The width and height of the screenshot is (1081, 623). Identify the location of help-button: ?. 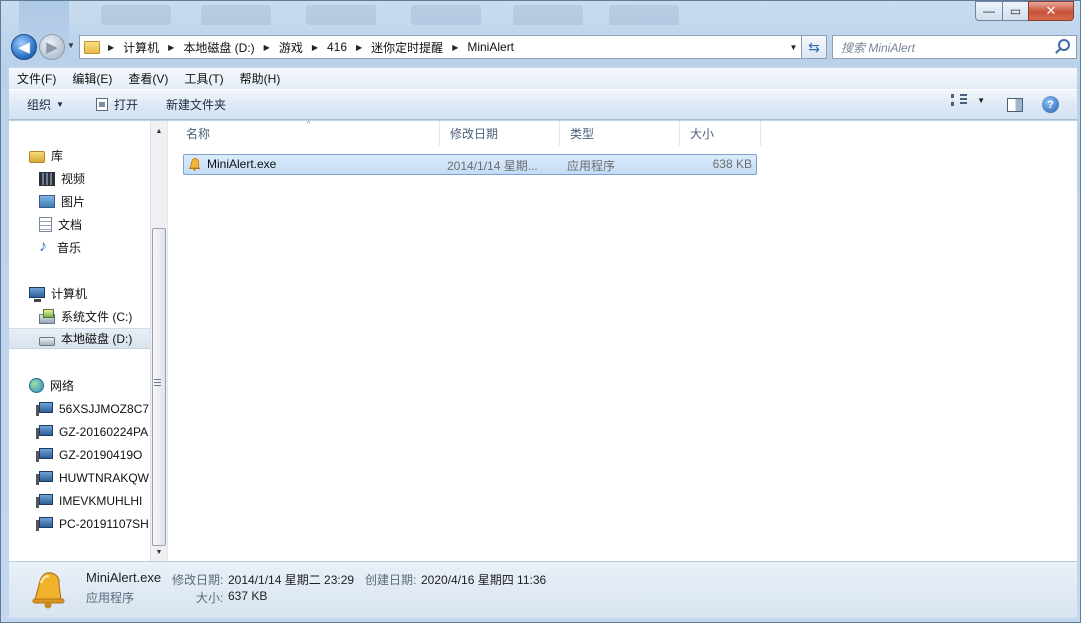
(1050, 104).